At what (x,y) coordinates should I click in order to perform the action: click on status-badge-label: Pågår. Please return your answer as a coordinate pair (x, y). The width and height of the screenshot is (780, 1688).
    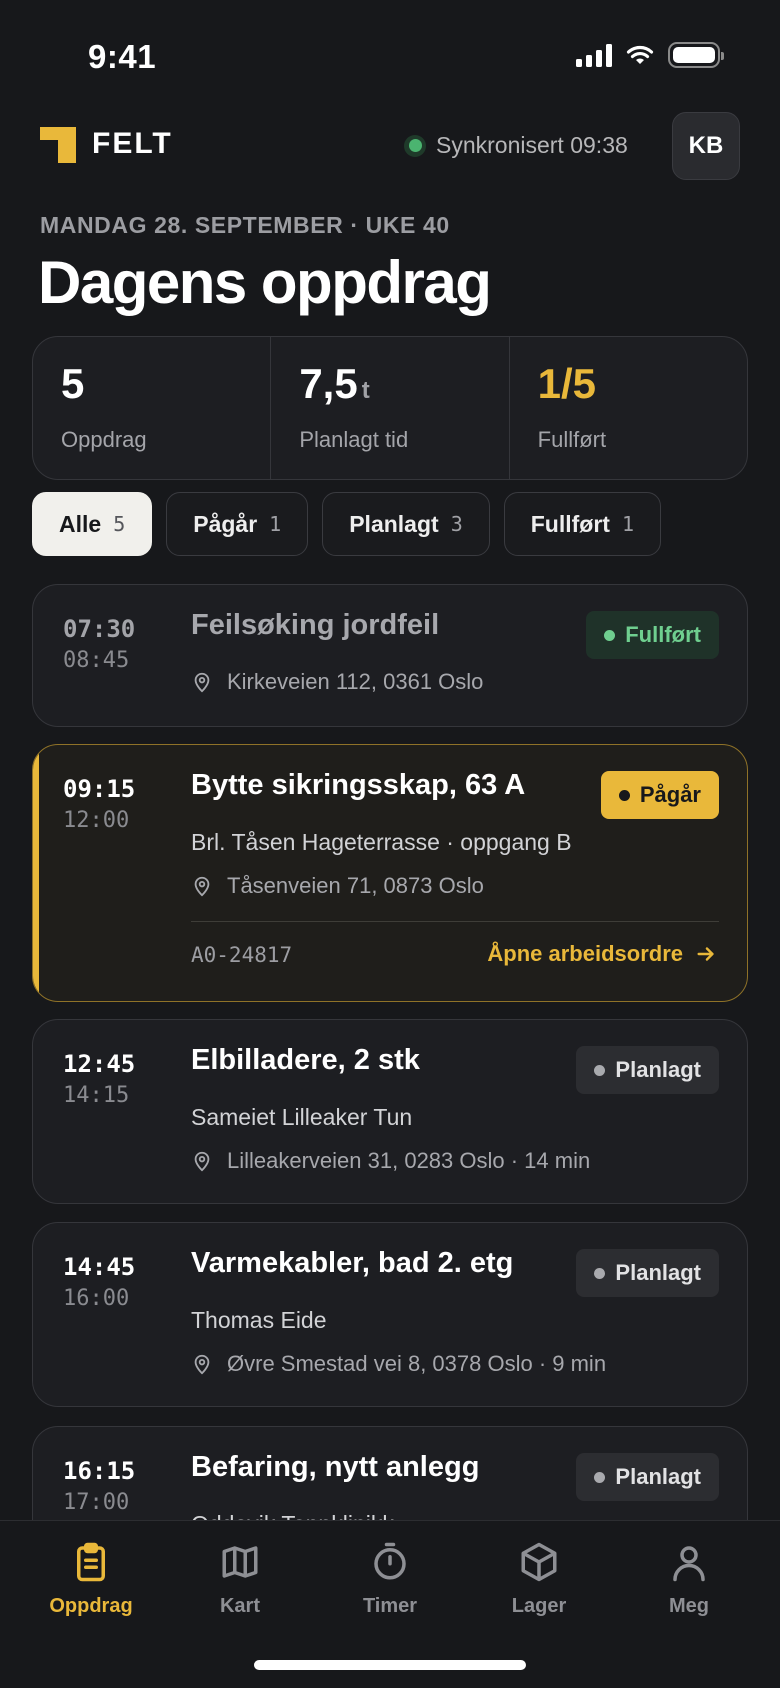
    Looking at the image, I should click on (670, 794).